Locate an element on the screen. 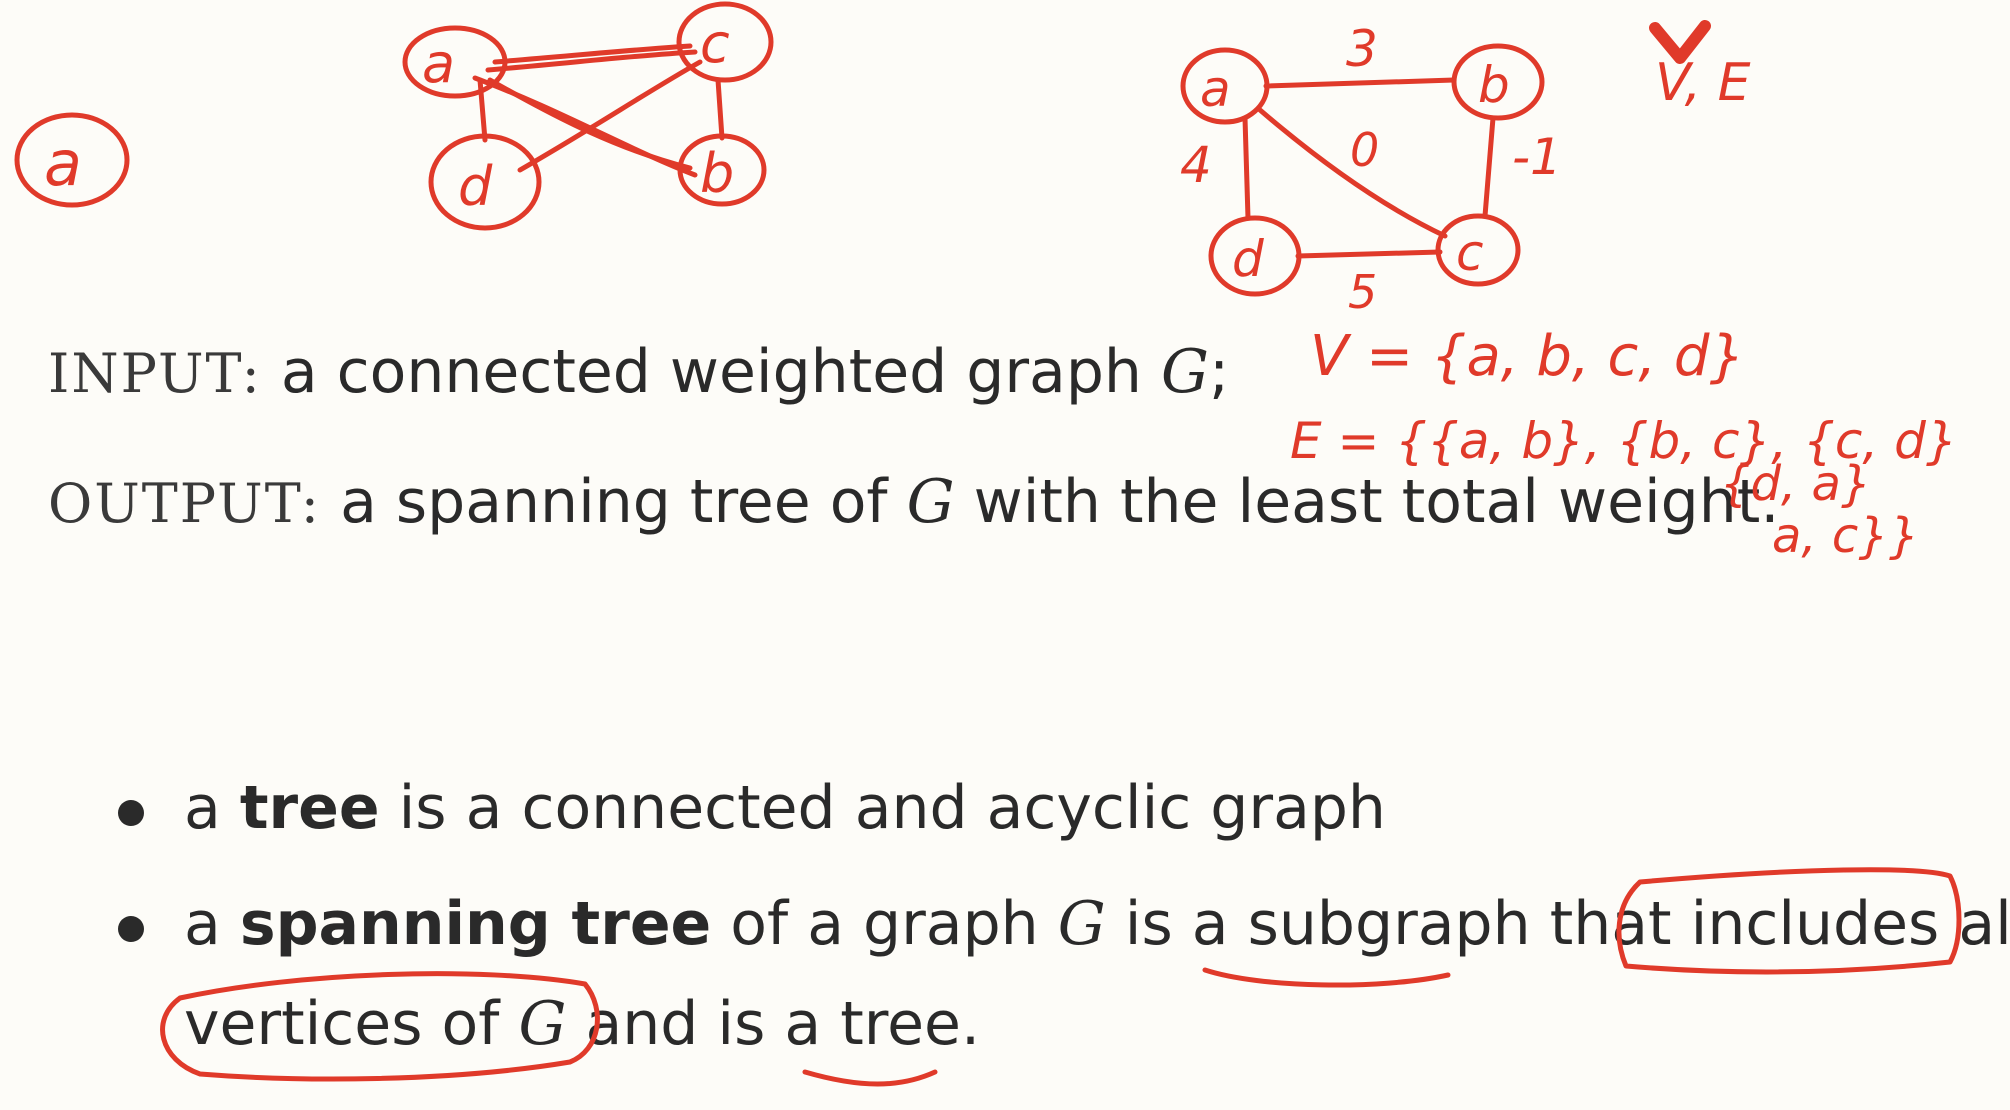 The width and height of the screenshot is (2010, 1110). weight-ad: 4 is located at coordinates (1196, 165).